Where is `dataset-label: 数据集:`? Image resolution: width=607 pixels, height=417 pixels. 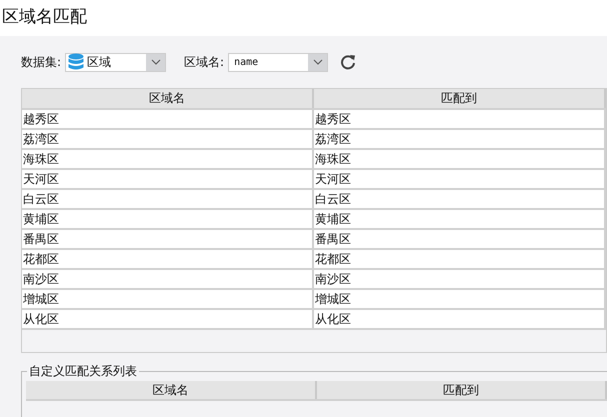 dataset-label: 数据集: is located at coordinates (41, 62).